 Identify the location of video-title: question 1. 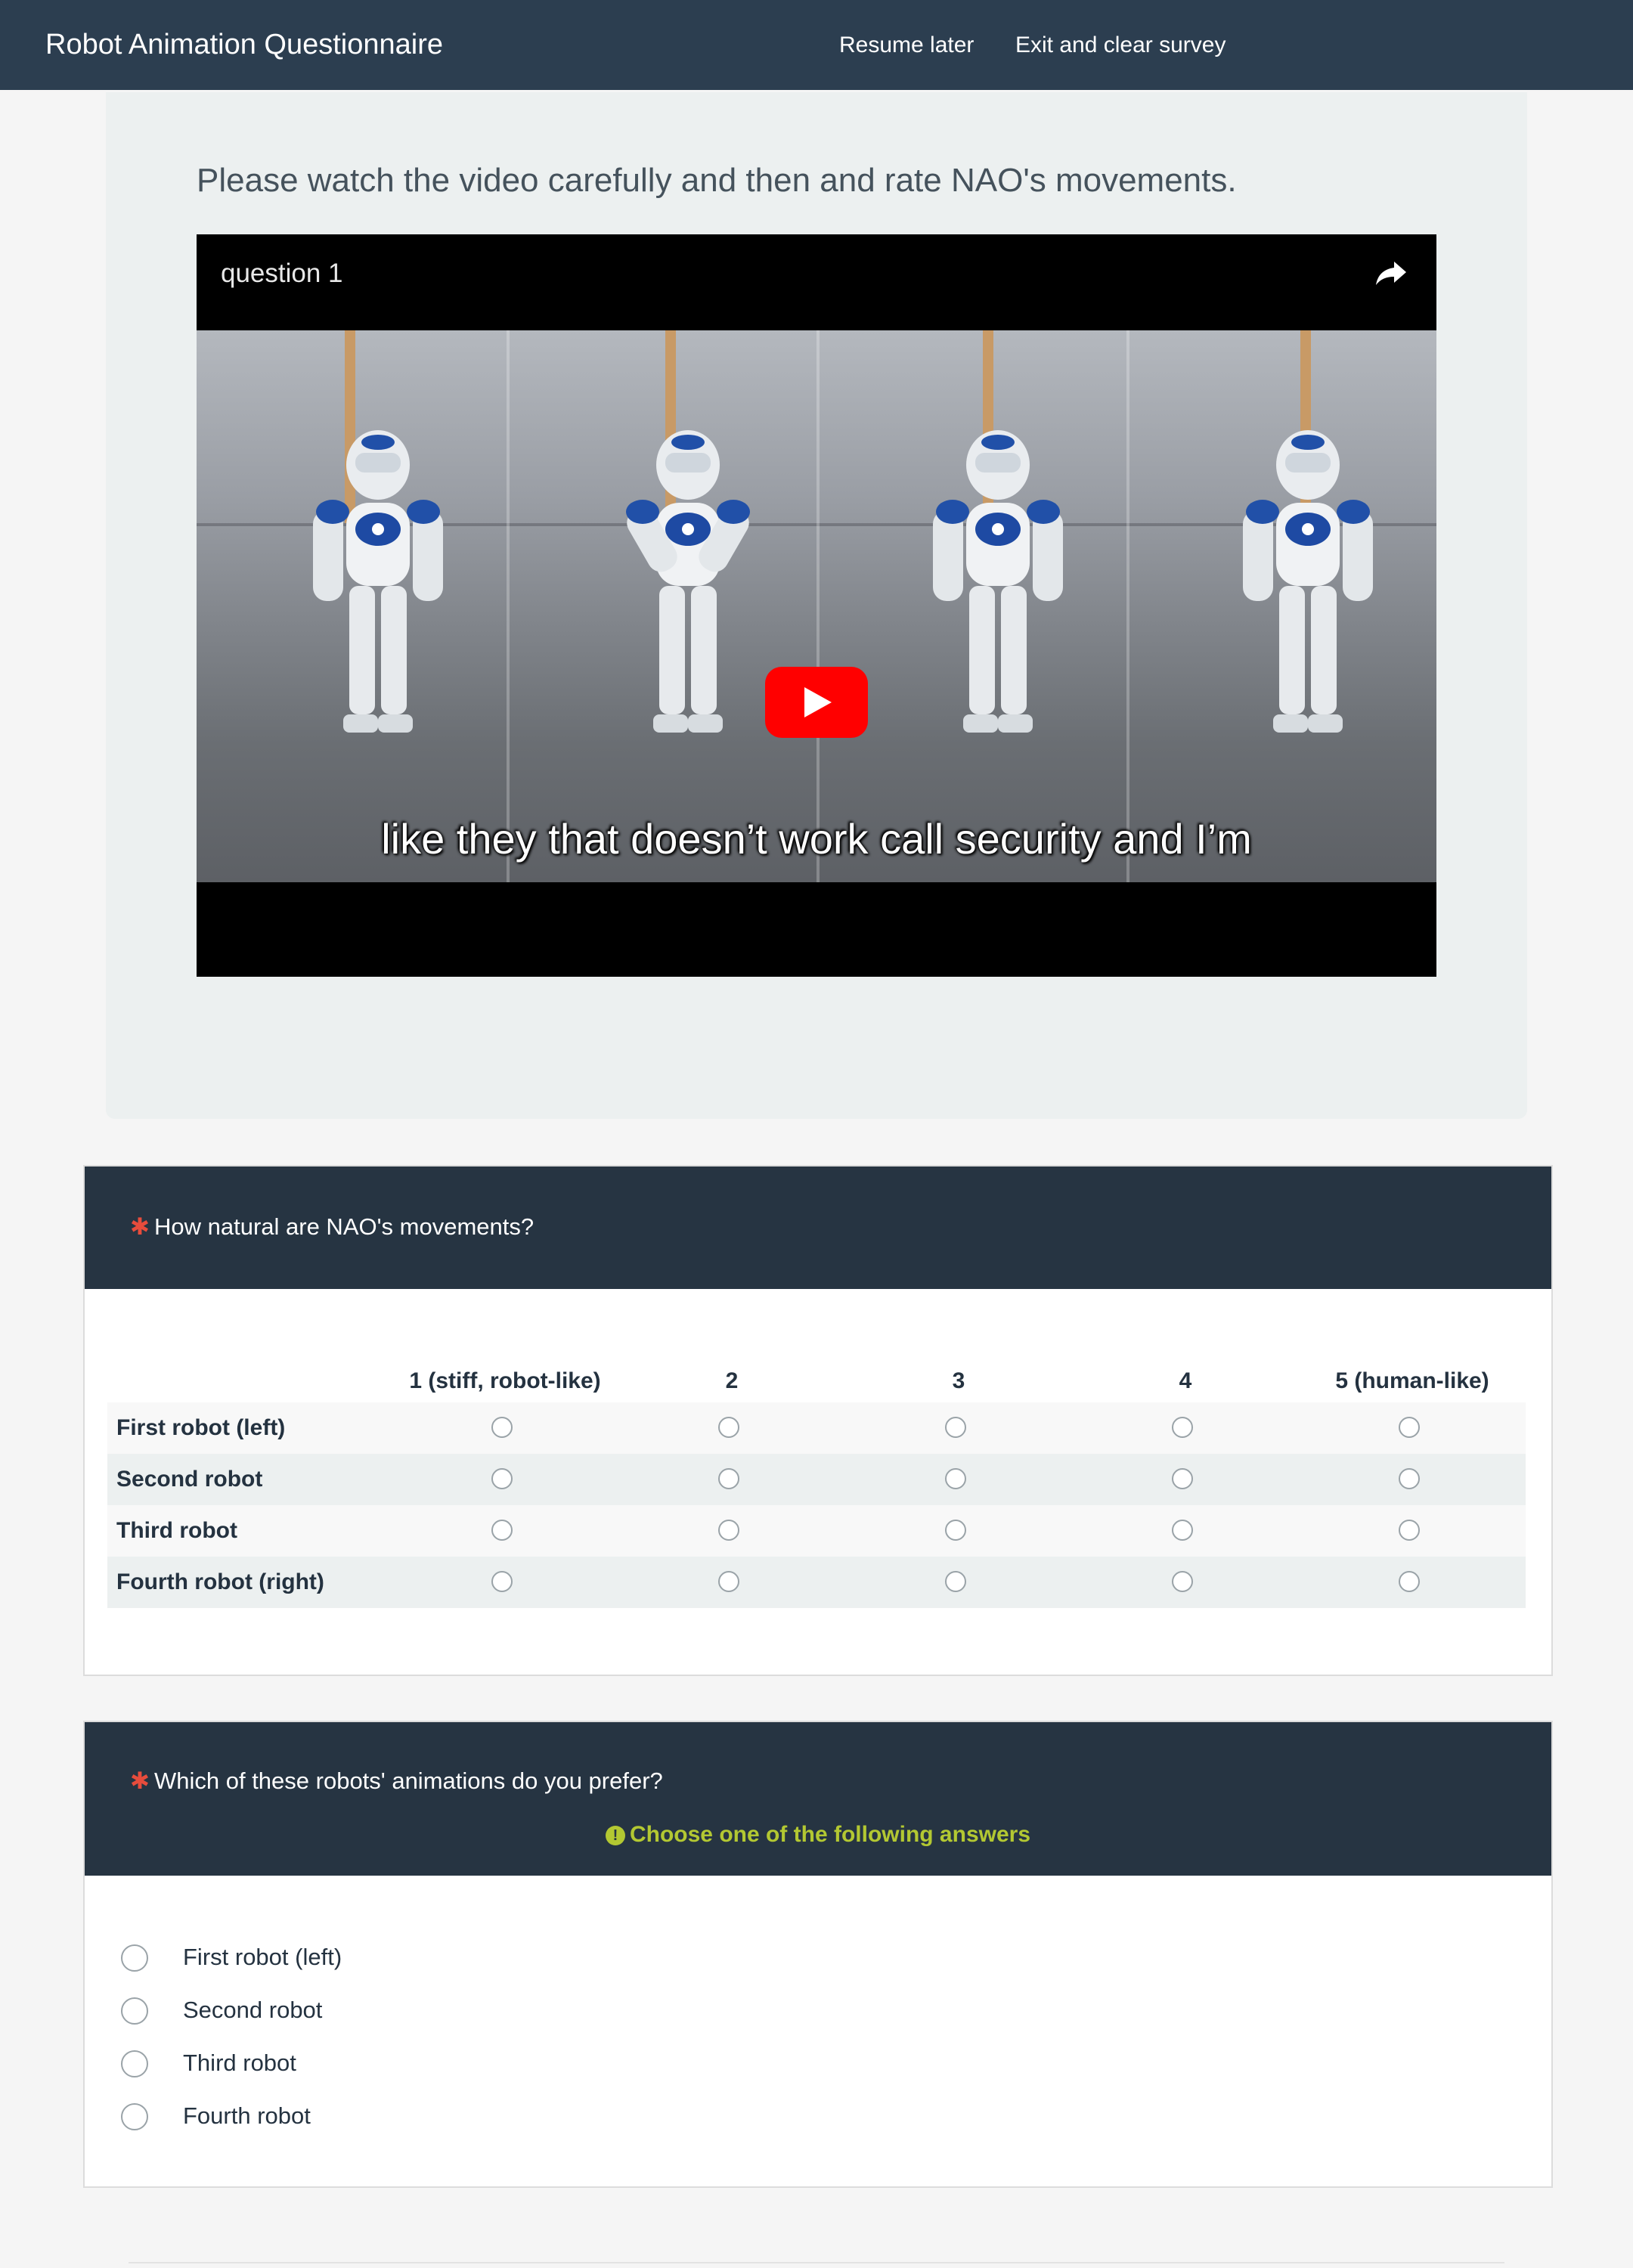
(282, 274).